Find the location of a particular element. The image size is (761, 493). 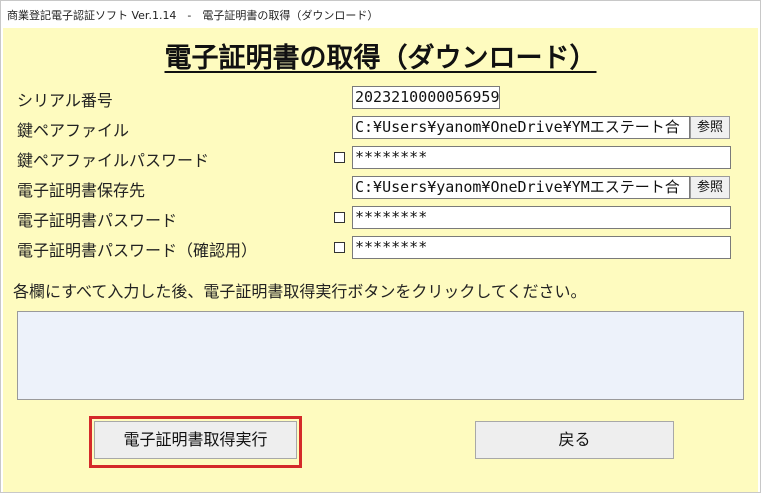

cert-save-dest-path-field: C:¥Users¥yanom¥OneDrive¥YMエステート合 is located at coordinates (521, 187).